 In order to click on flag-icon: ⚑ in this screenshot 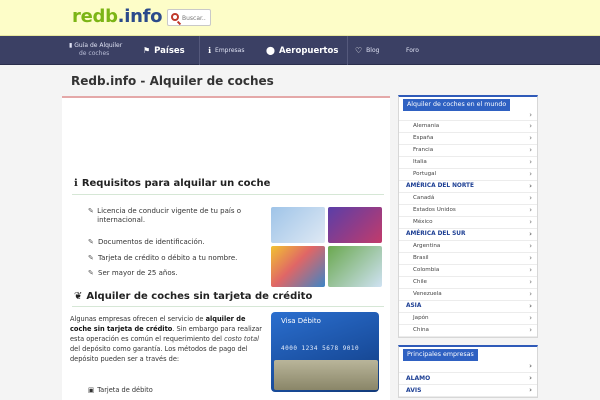, I will do `click(147, 50)`.